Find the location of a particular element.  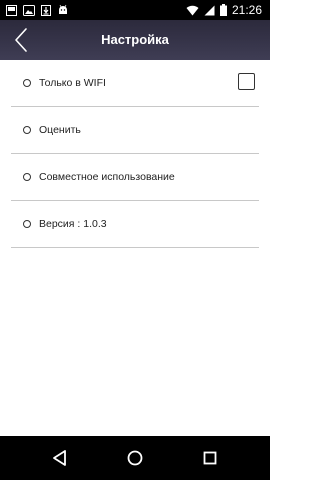

settings-item-label: Версия : 1.0.3 is located at coordinates (73, 224).